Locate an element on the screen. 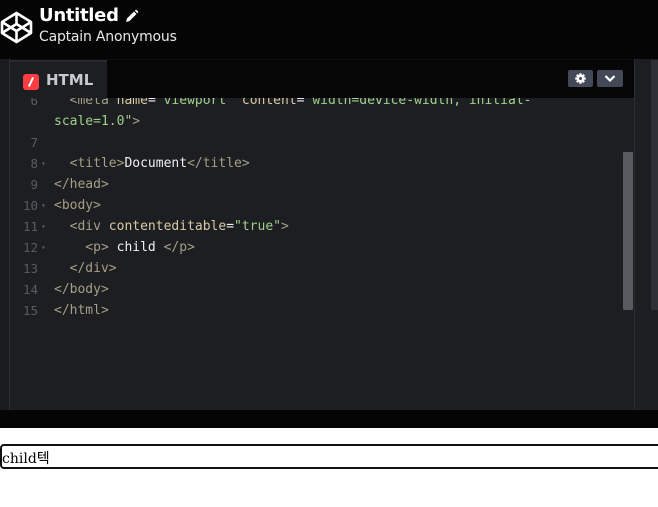  code-token: name is located at coordinates (132, 103).